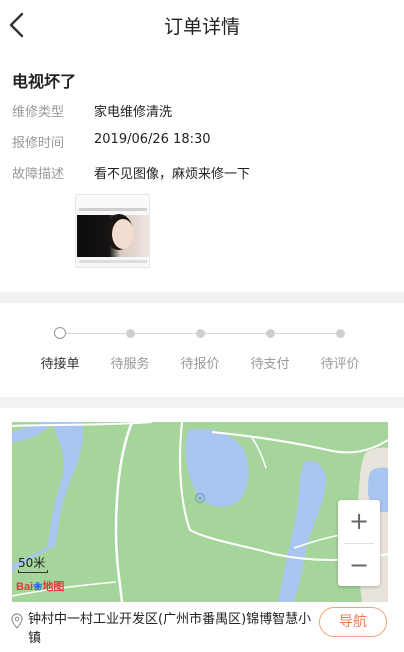 This screenshot has height=652, width=404. Describe the element at coordinates (270, 364) in the screenshot. I see `step-label-pending-payment: 待支付` at that location.